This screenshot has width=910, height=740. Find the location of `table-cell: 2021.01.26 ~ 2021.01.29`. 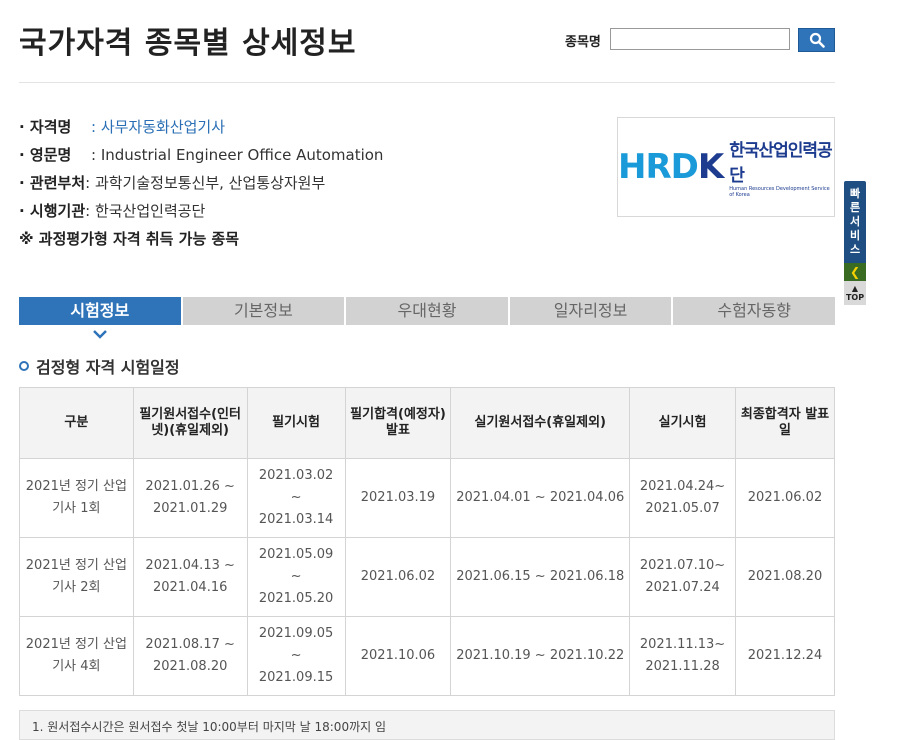

table-cell: 2021.01.26 ~ 2021.01.29 is located at coordinates (190, 498).